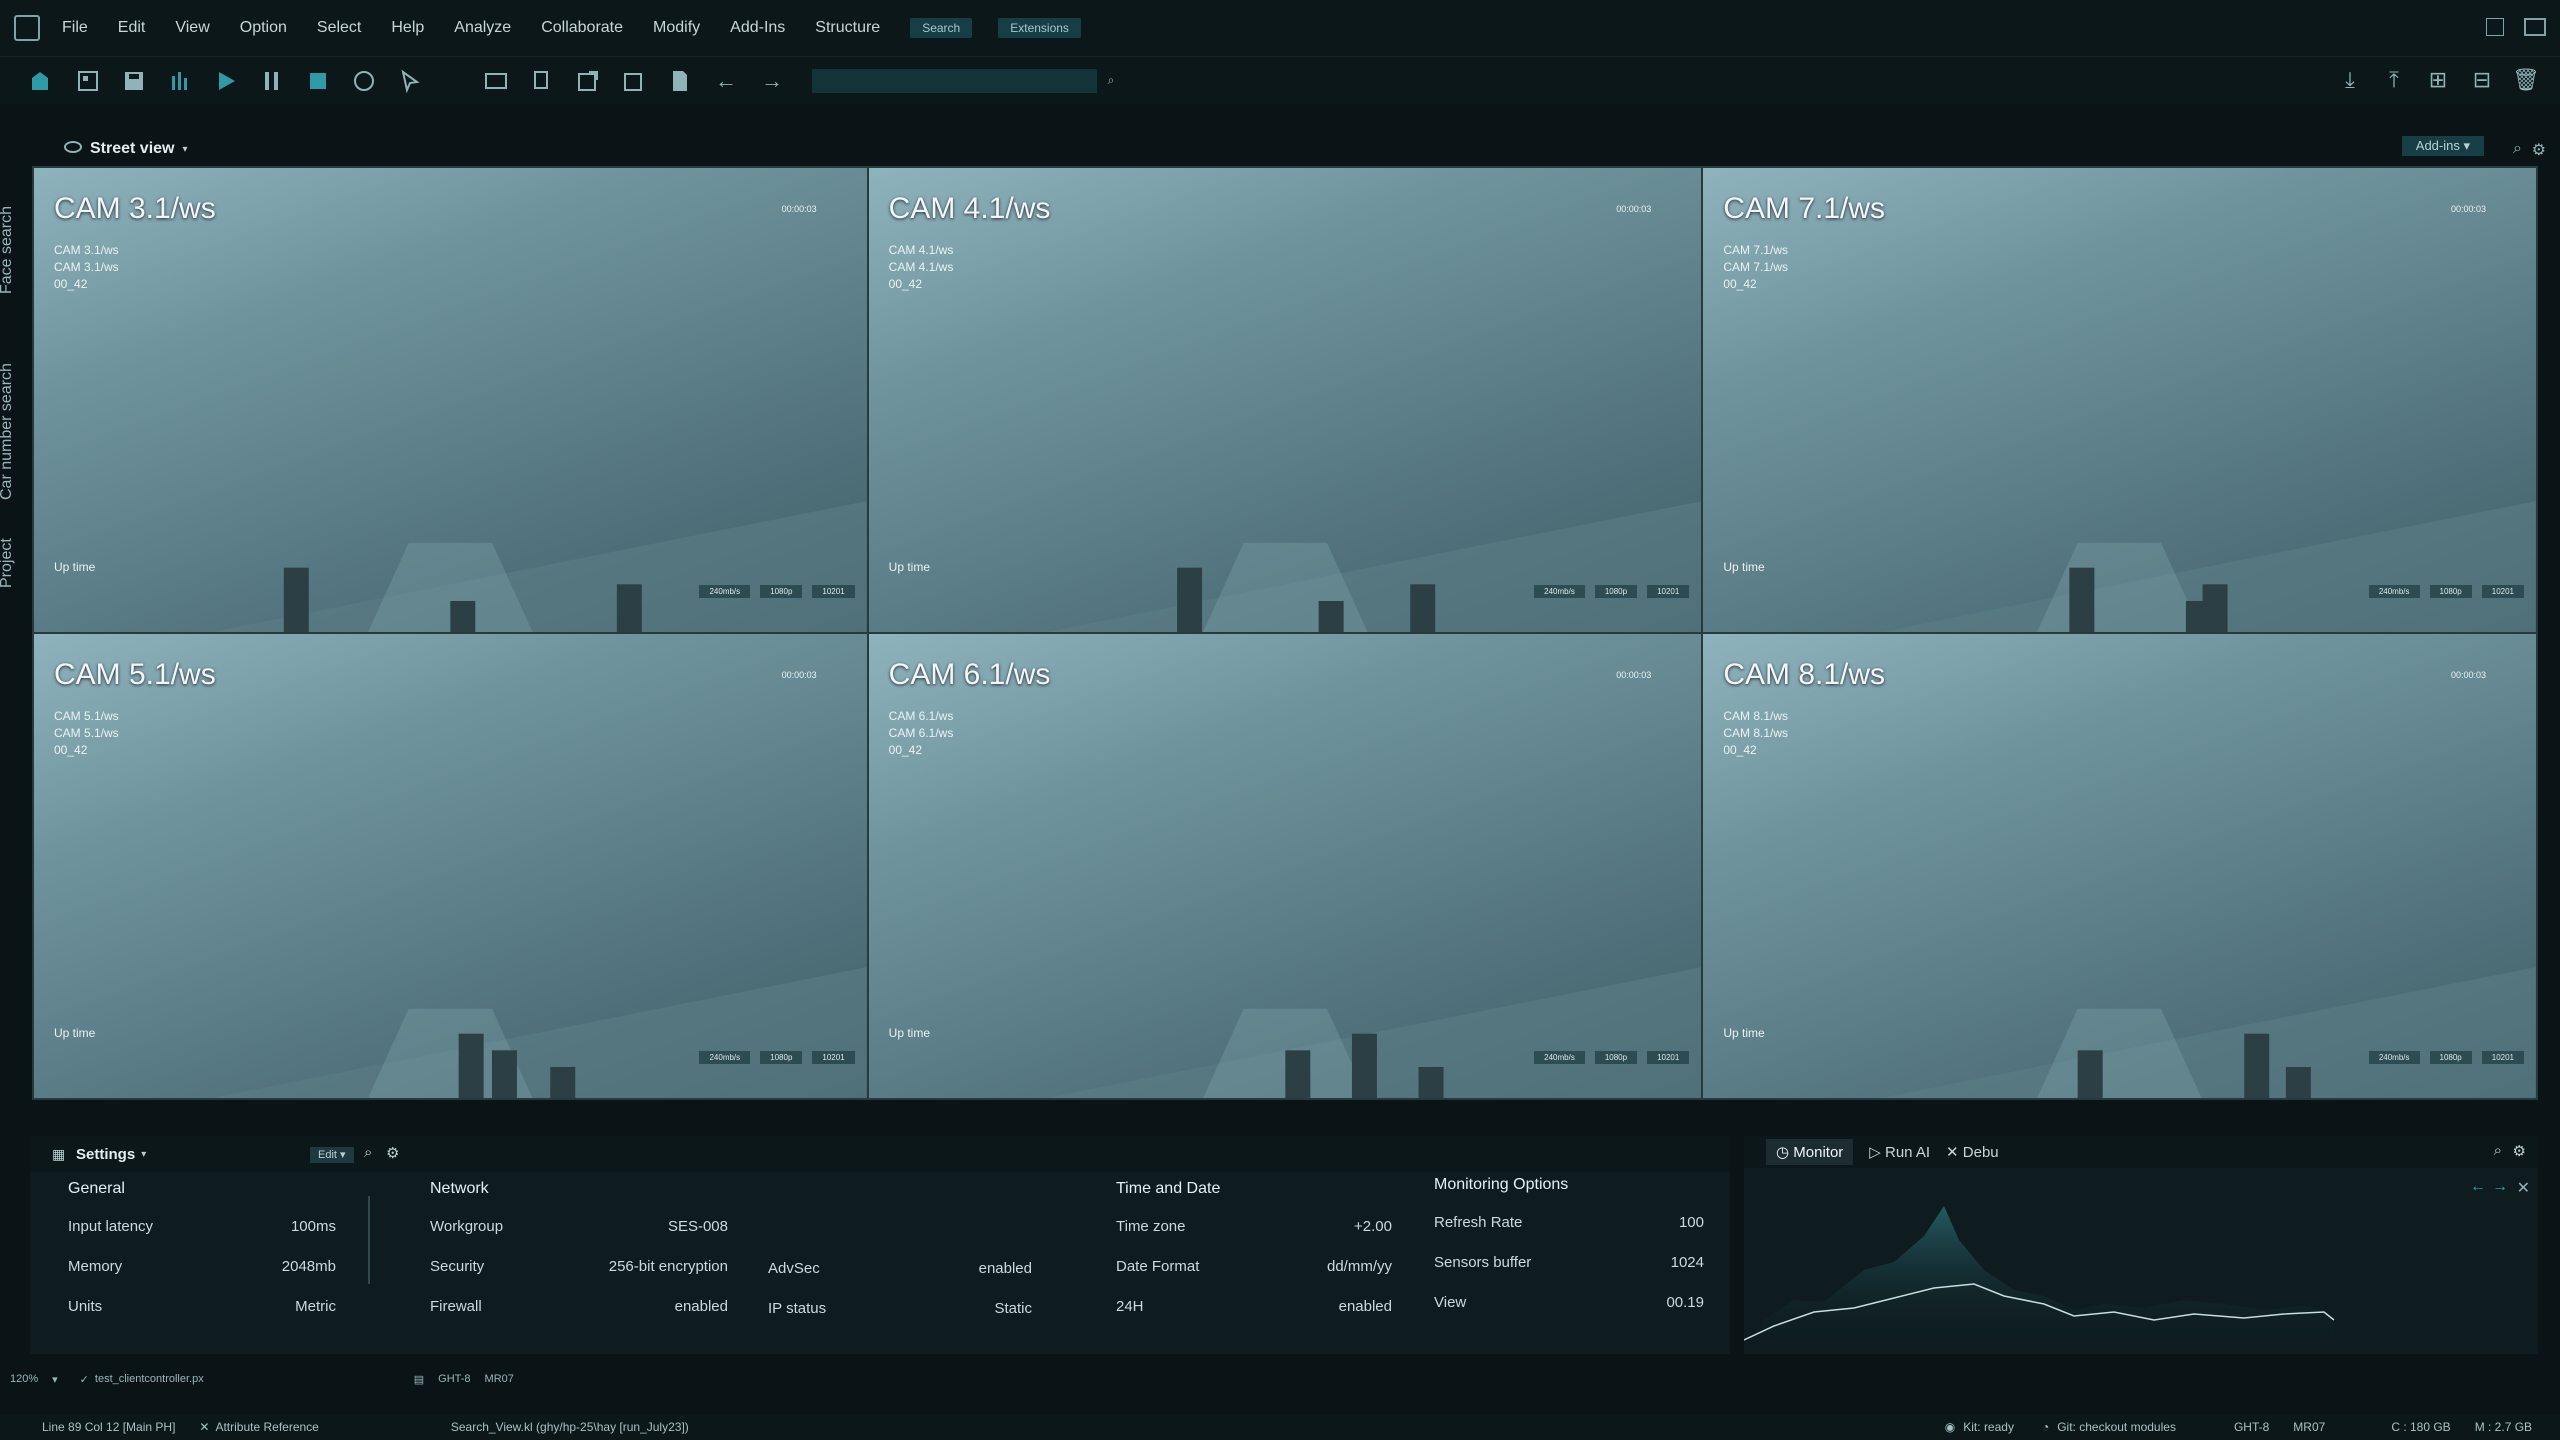 This screenshot has width=2560, height=1440. I want to click on play-icon, so click(226, 81).